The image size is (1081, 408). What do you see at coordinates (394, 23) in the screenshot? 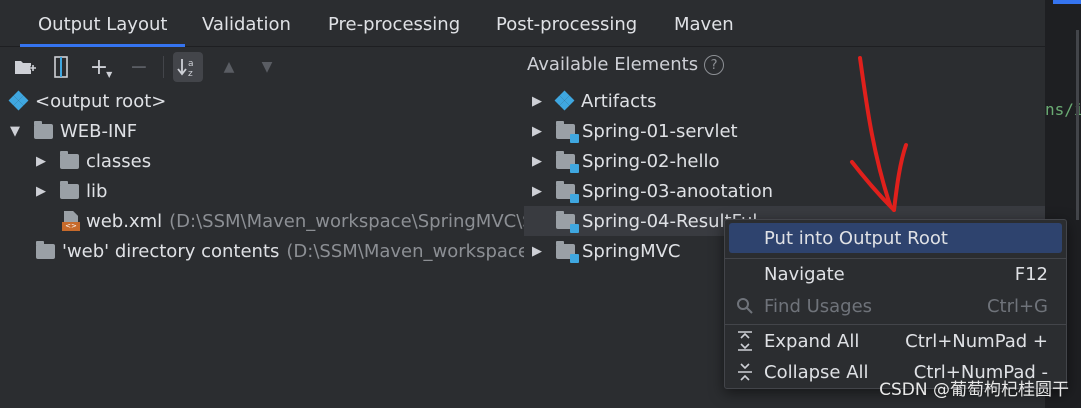
I see `tab-pre-processing: Pre-processing` at bounding box center [394, 23].